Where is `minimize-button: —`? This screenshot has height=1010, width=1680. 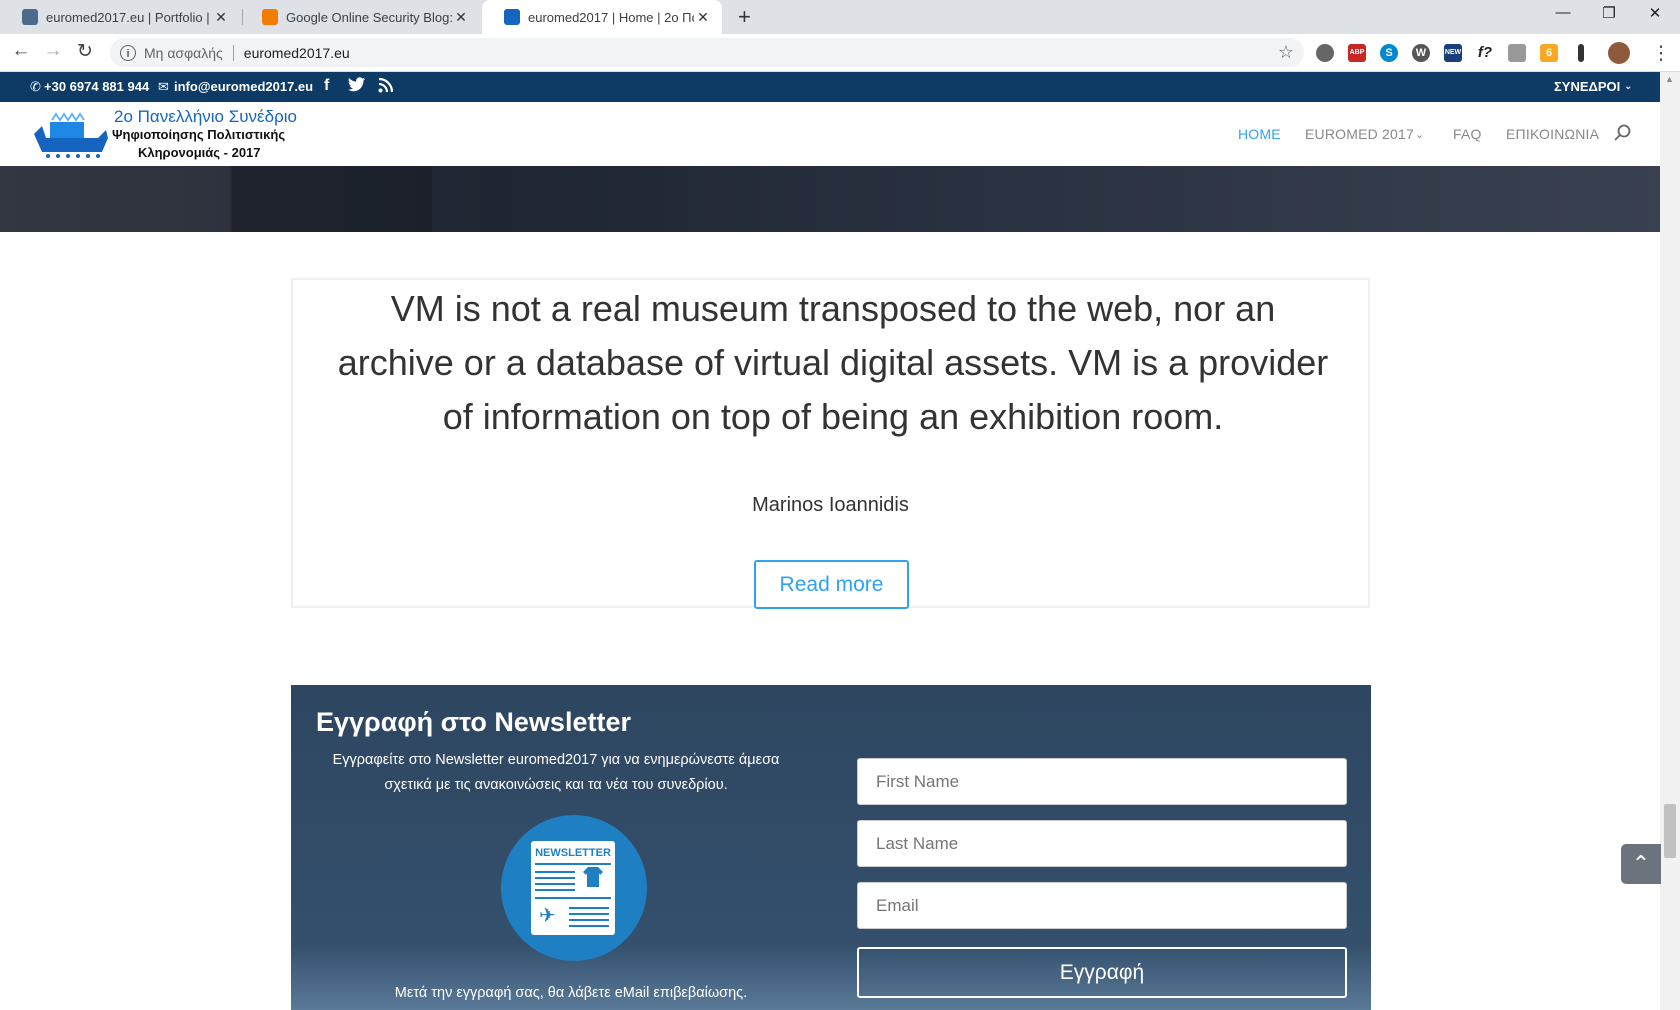
minimize-button: — is located at coordinates (1563, 12).